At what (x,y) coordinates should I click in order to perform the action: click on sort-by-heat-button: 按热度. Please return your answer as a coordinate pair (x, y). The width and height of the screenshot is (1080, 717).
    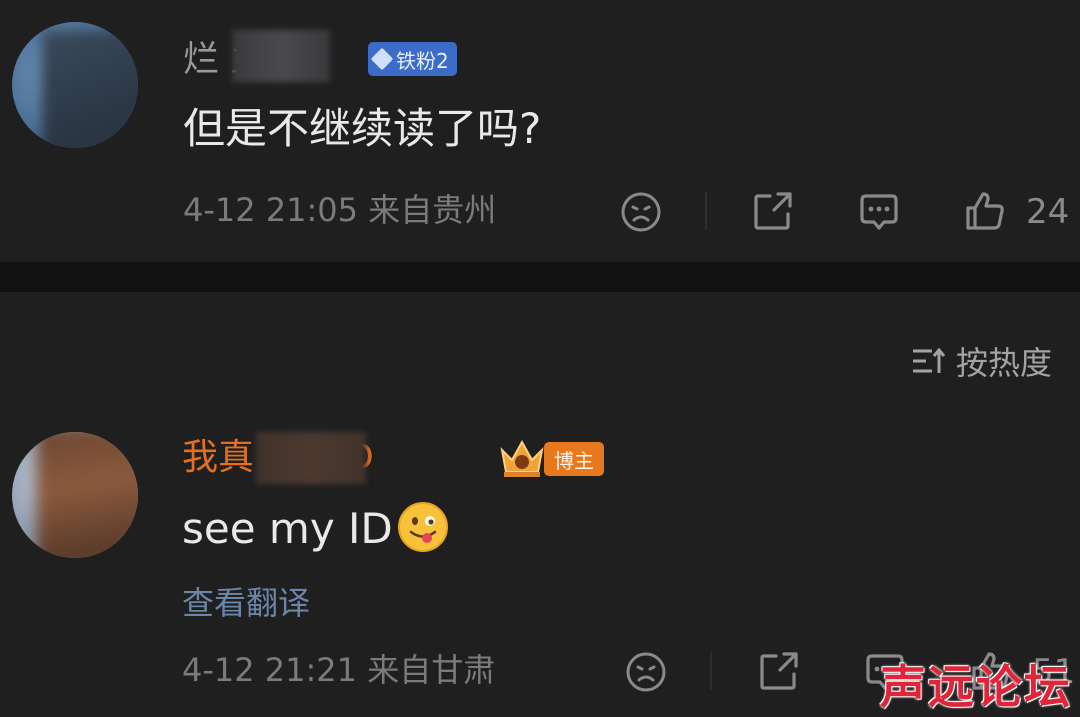
    Looking at the image, I should click on (981, 361).